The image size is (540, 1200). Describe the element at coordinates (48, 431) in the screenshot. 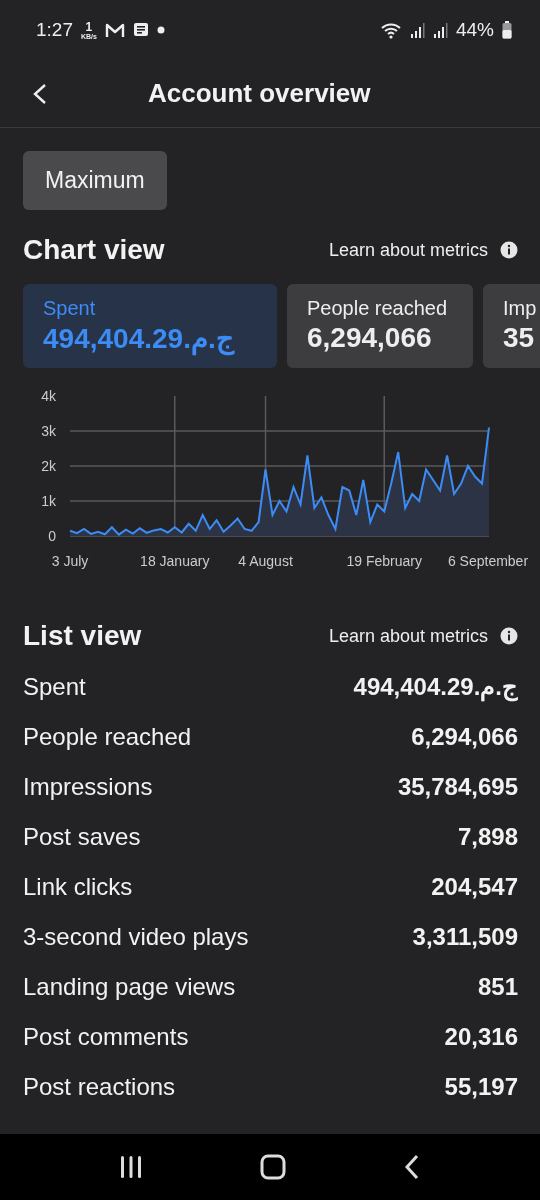

I see `axis-tick-label: 3k` at that location.